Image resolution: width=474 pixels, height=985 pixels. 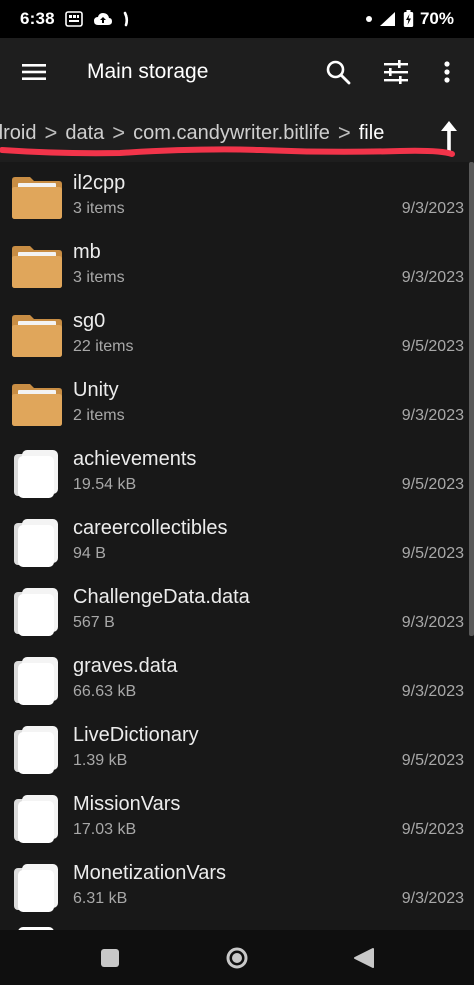 I want to click on status-bar: 6:38 70%, so click(x=237, y=19).